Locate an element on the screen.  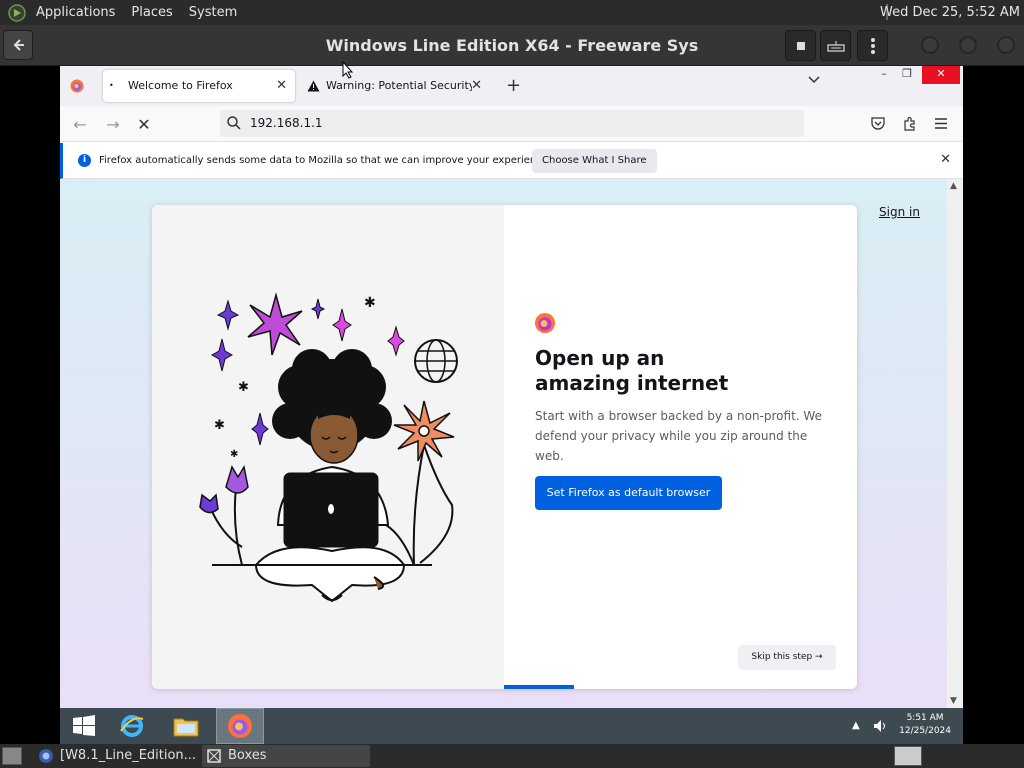
chevron-down-icon is located at coordinates (814, 80).